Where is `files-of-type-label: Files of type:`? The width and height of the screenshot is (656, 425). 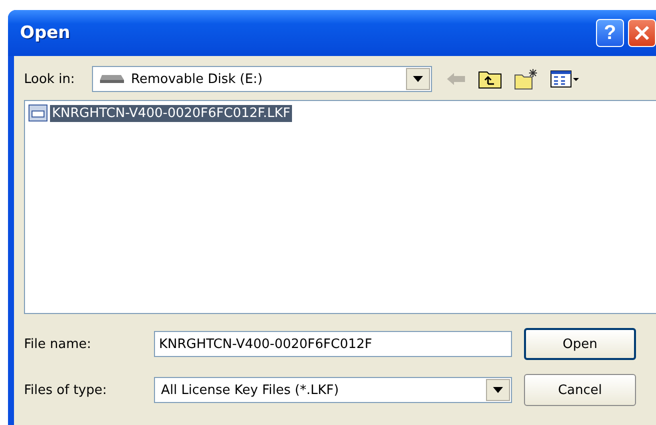
files-of-type-label: Files of type: is located at coordinates (66, 390).